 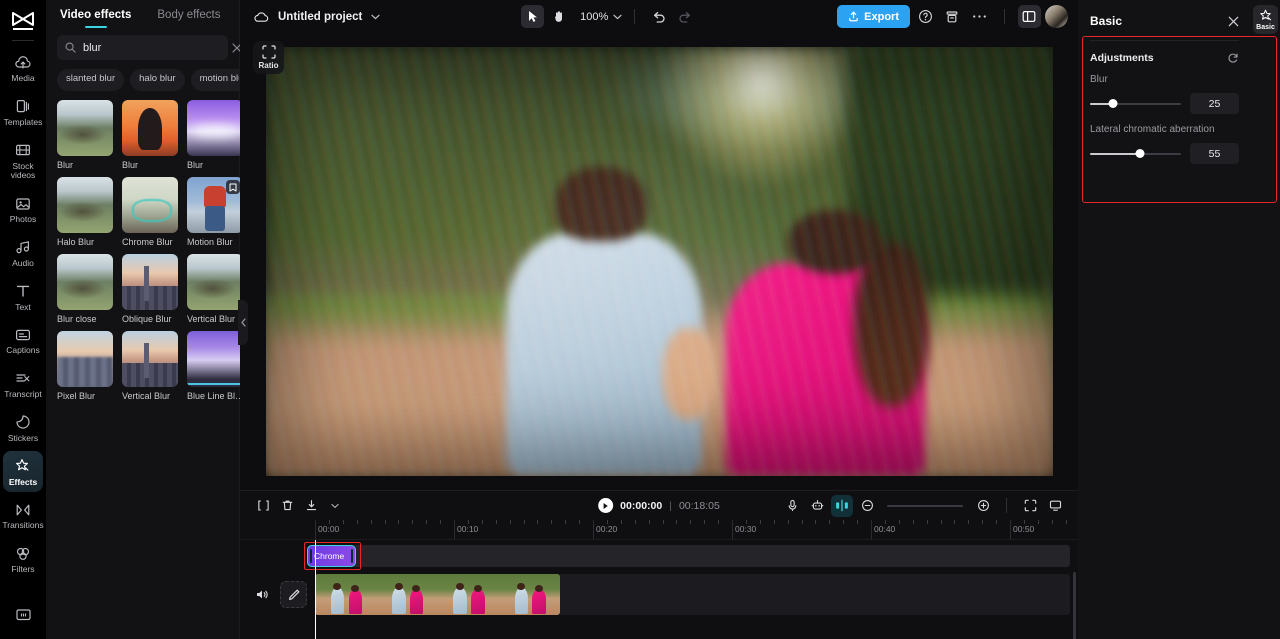 What do you see at coordinates (335, 506) in the screenshot?
I see `download-chevron` at bounding box center [335, 506].